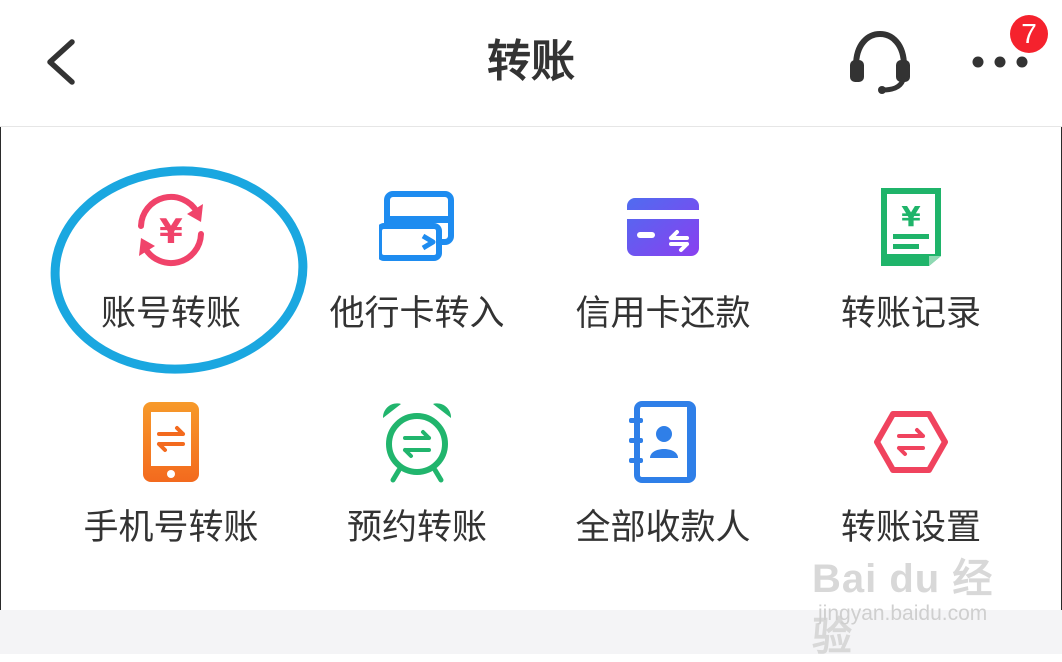  I want to click on grid-item-label: 他行卡转入, so click(417, 314).